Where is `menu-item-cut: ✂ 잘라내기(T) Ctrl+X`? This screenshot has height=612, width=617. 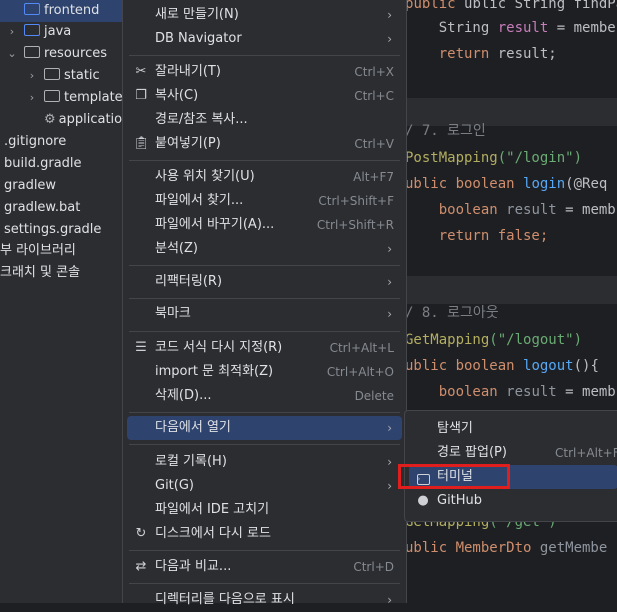 menu-item-cut: ✂ 잘라내기(T) Ctrl+X is located at coordinates (264, 72).